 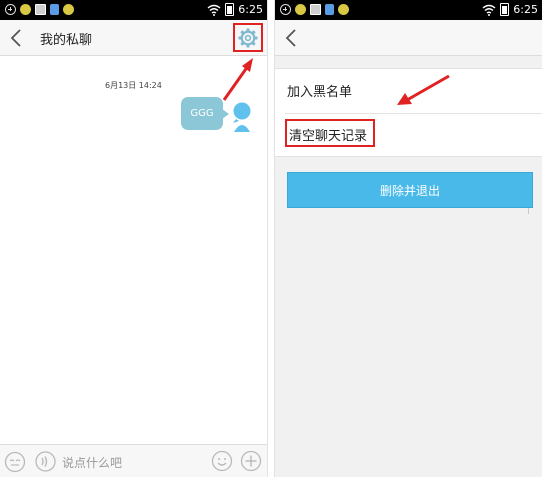 I want to click on title-bar: 我的私聊, so click(x=133, y=38).